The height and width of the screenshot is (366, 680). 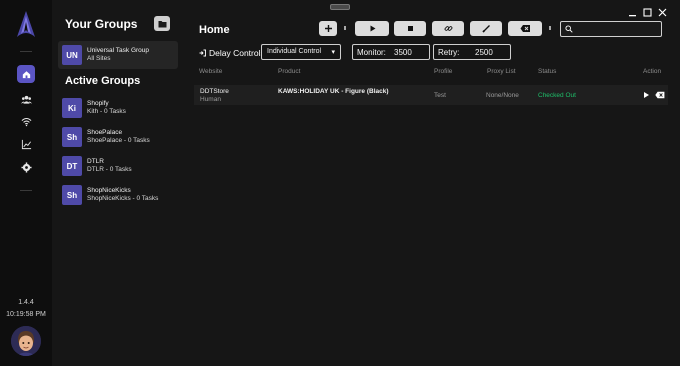 I want to click on column-header-action: Action, so click(x=652, y=71).